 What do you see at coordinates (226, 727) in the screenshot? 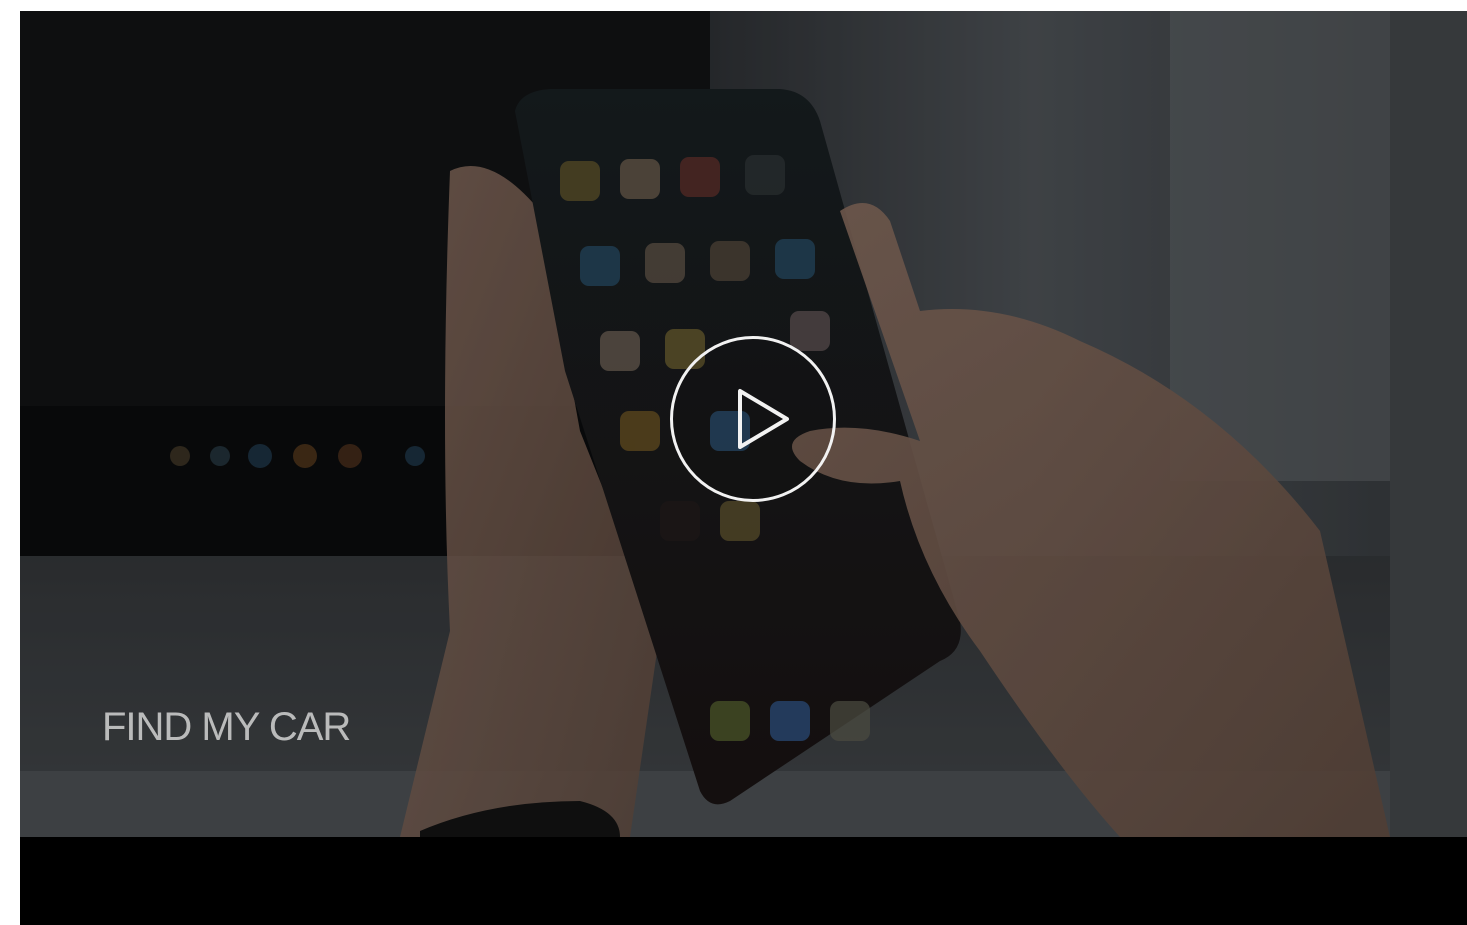
I see `video-caption: FIND MY CAR` at bounding box center [226, 727].